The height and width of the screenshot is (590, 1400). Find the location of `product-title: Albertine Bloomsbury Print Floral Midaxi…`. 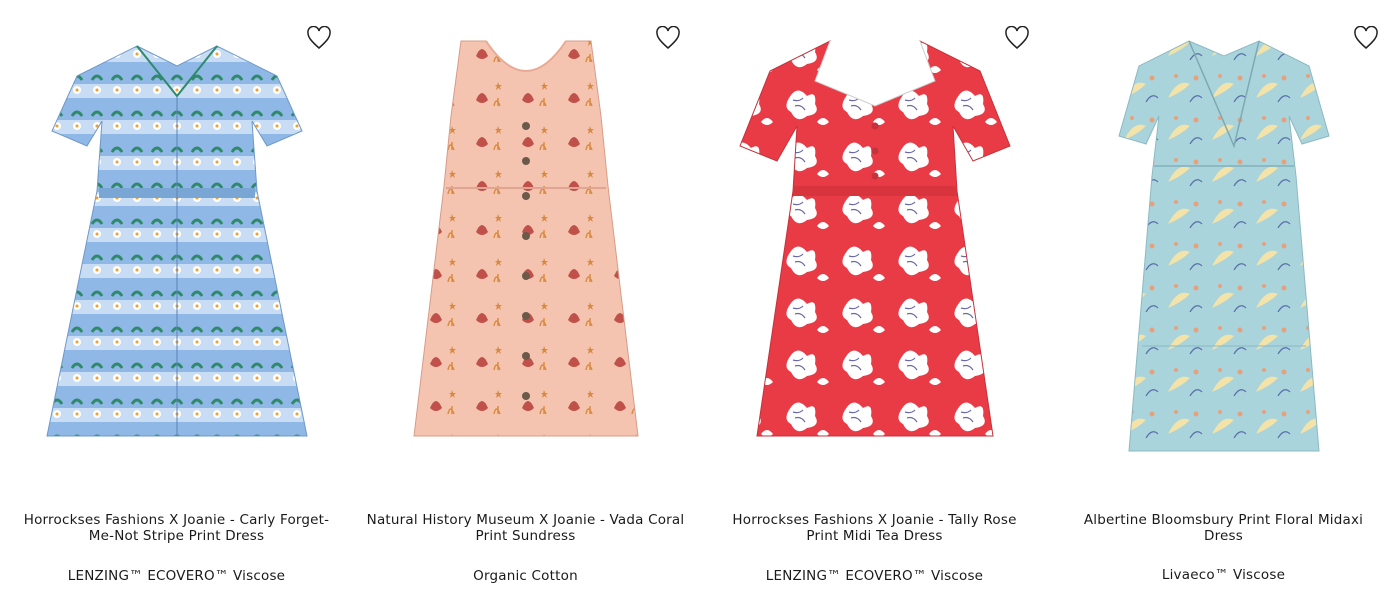

product-title: Albertine Bloomsbury Print Floral Midaxi… is located at coordinates (1224, 528).